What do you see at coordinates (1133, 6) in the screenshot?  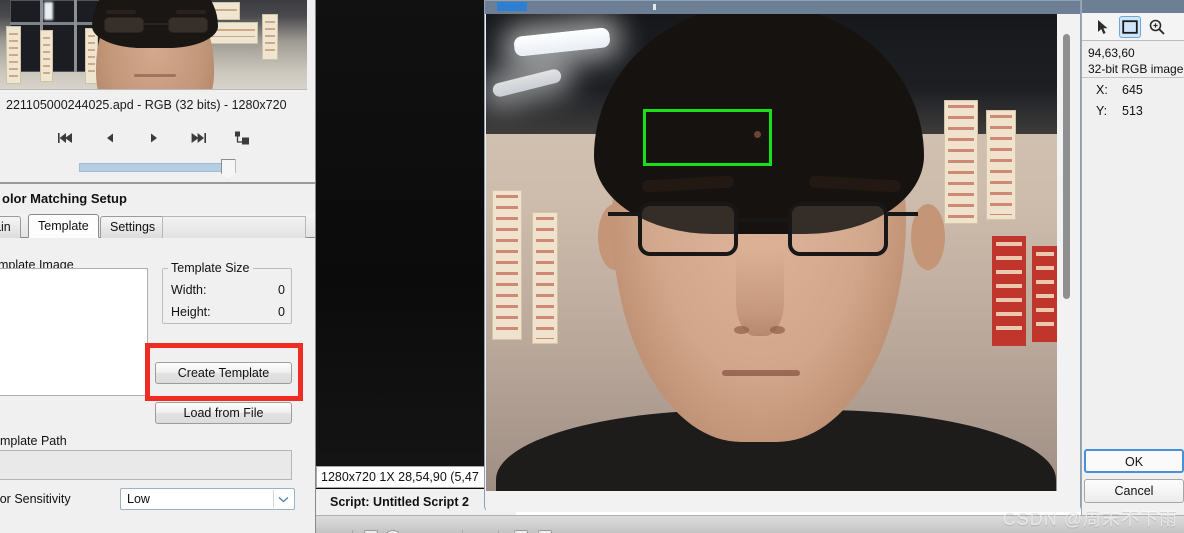 I see `right-panel-titlebar` at bounding box center [1133, 6].